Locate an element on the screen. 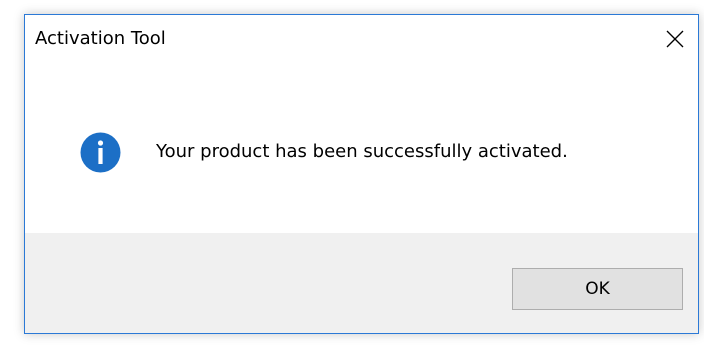 Image resolution: width=704 pixels, height=347 pixels. window-title: Activation Tool is located at coordinates (100, 38).